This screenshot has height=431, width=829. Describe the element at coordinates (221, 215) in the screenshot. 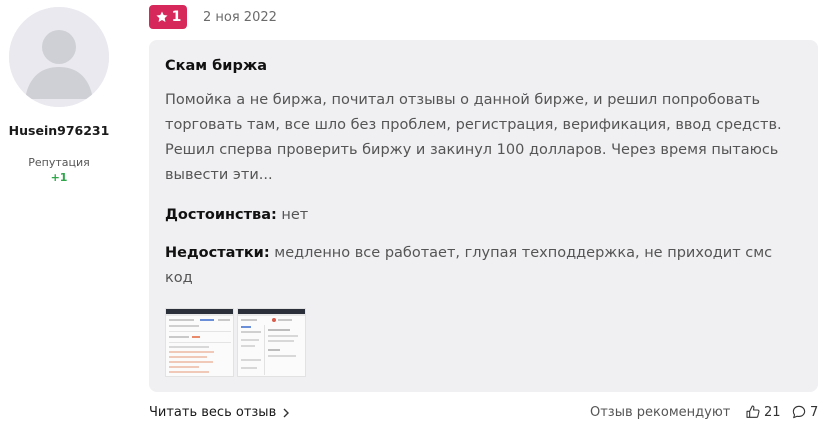

I see `pros-label: Достоинства:` at that location.